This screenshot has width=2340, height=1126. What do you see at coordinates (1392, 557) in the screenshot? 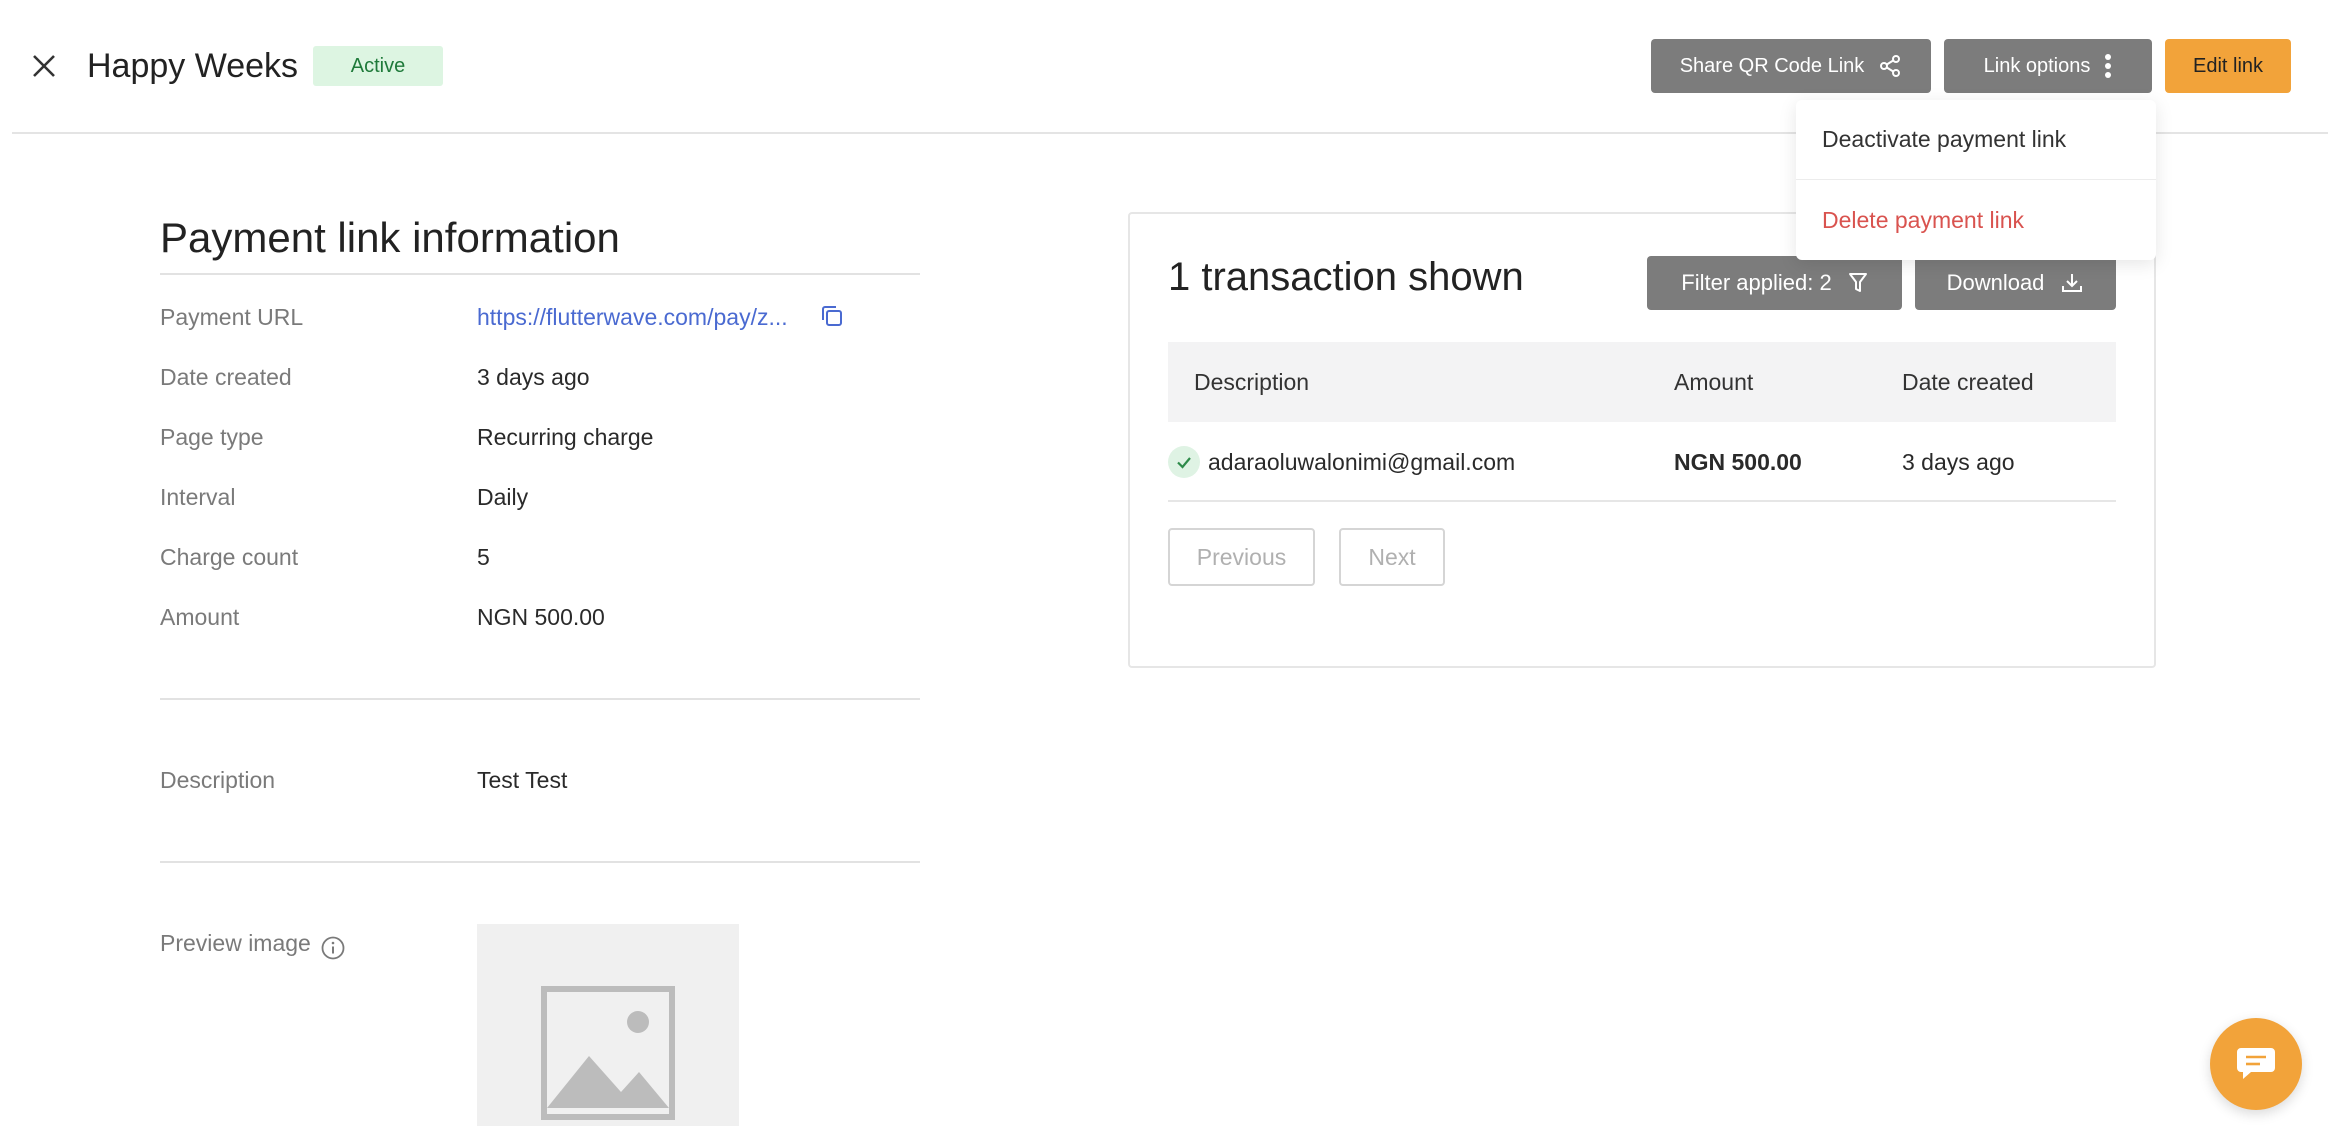
I see `next-page-button: Next` at bounding box center [1392, 557].